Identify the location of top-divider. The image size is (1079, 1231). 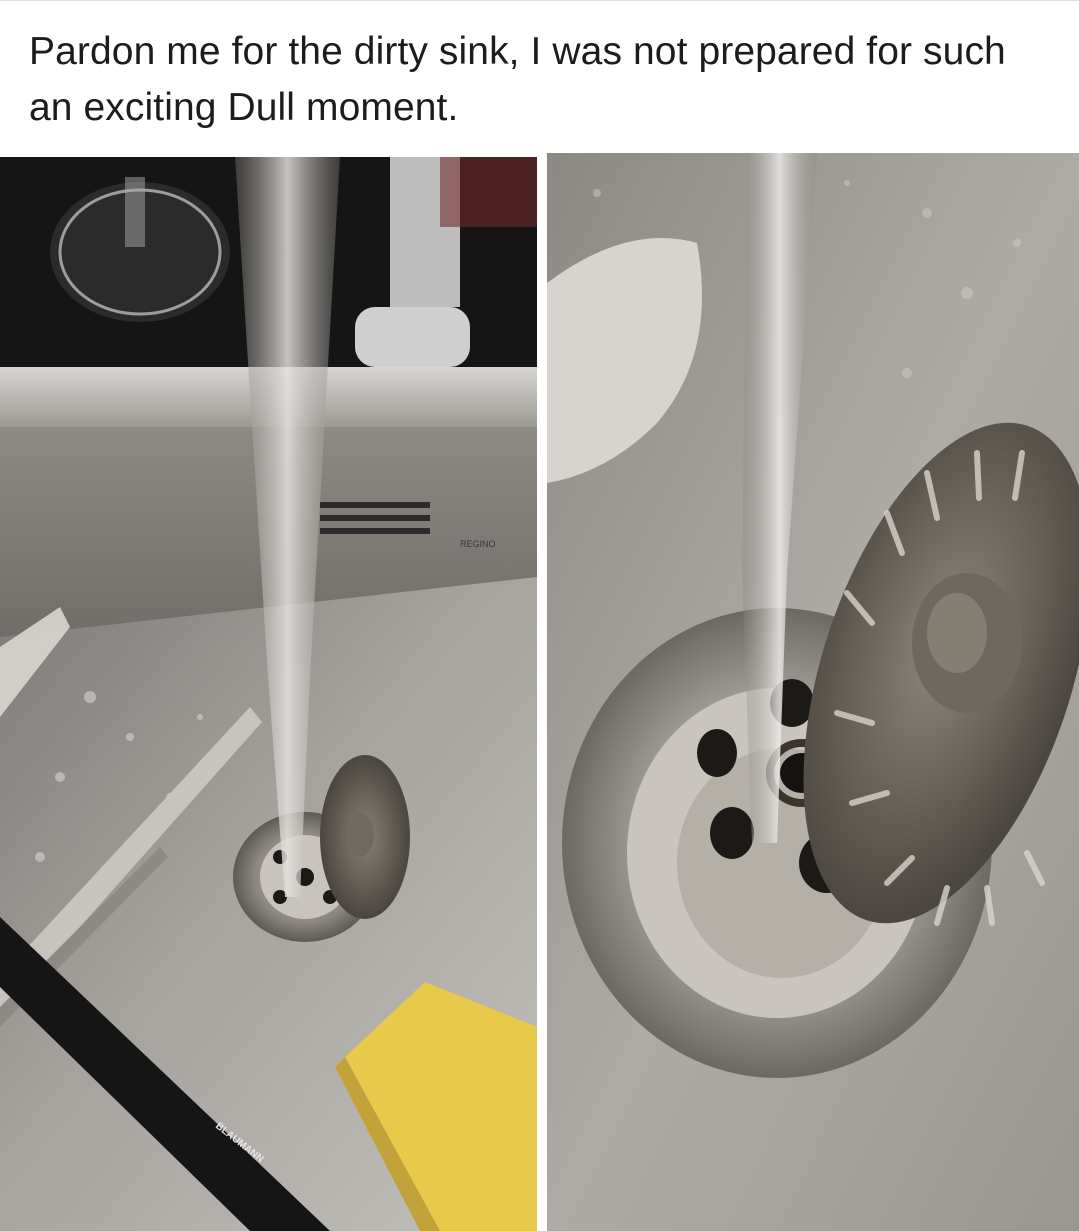
(539, 0).